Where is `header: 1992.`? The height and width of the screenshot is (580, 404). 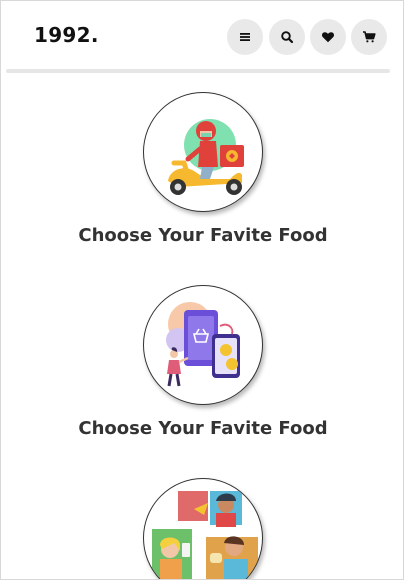
header: 1992. is located at coordinates (202, 36).